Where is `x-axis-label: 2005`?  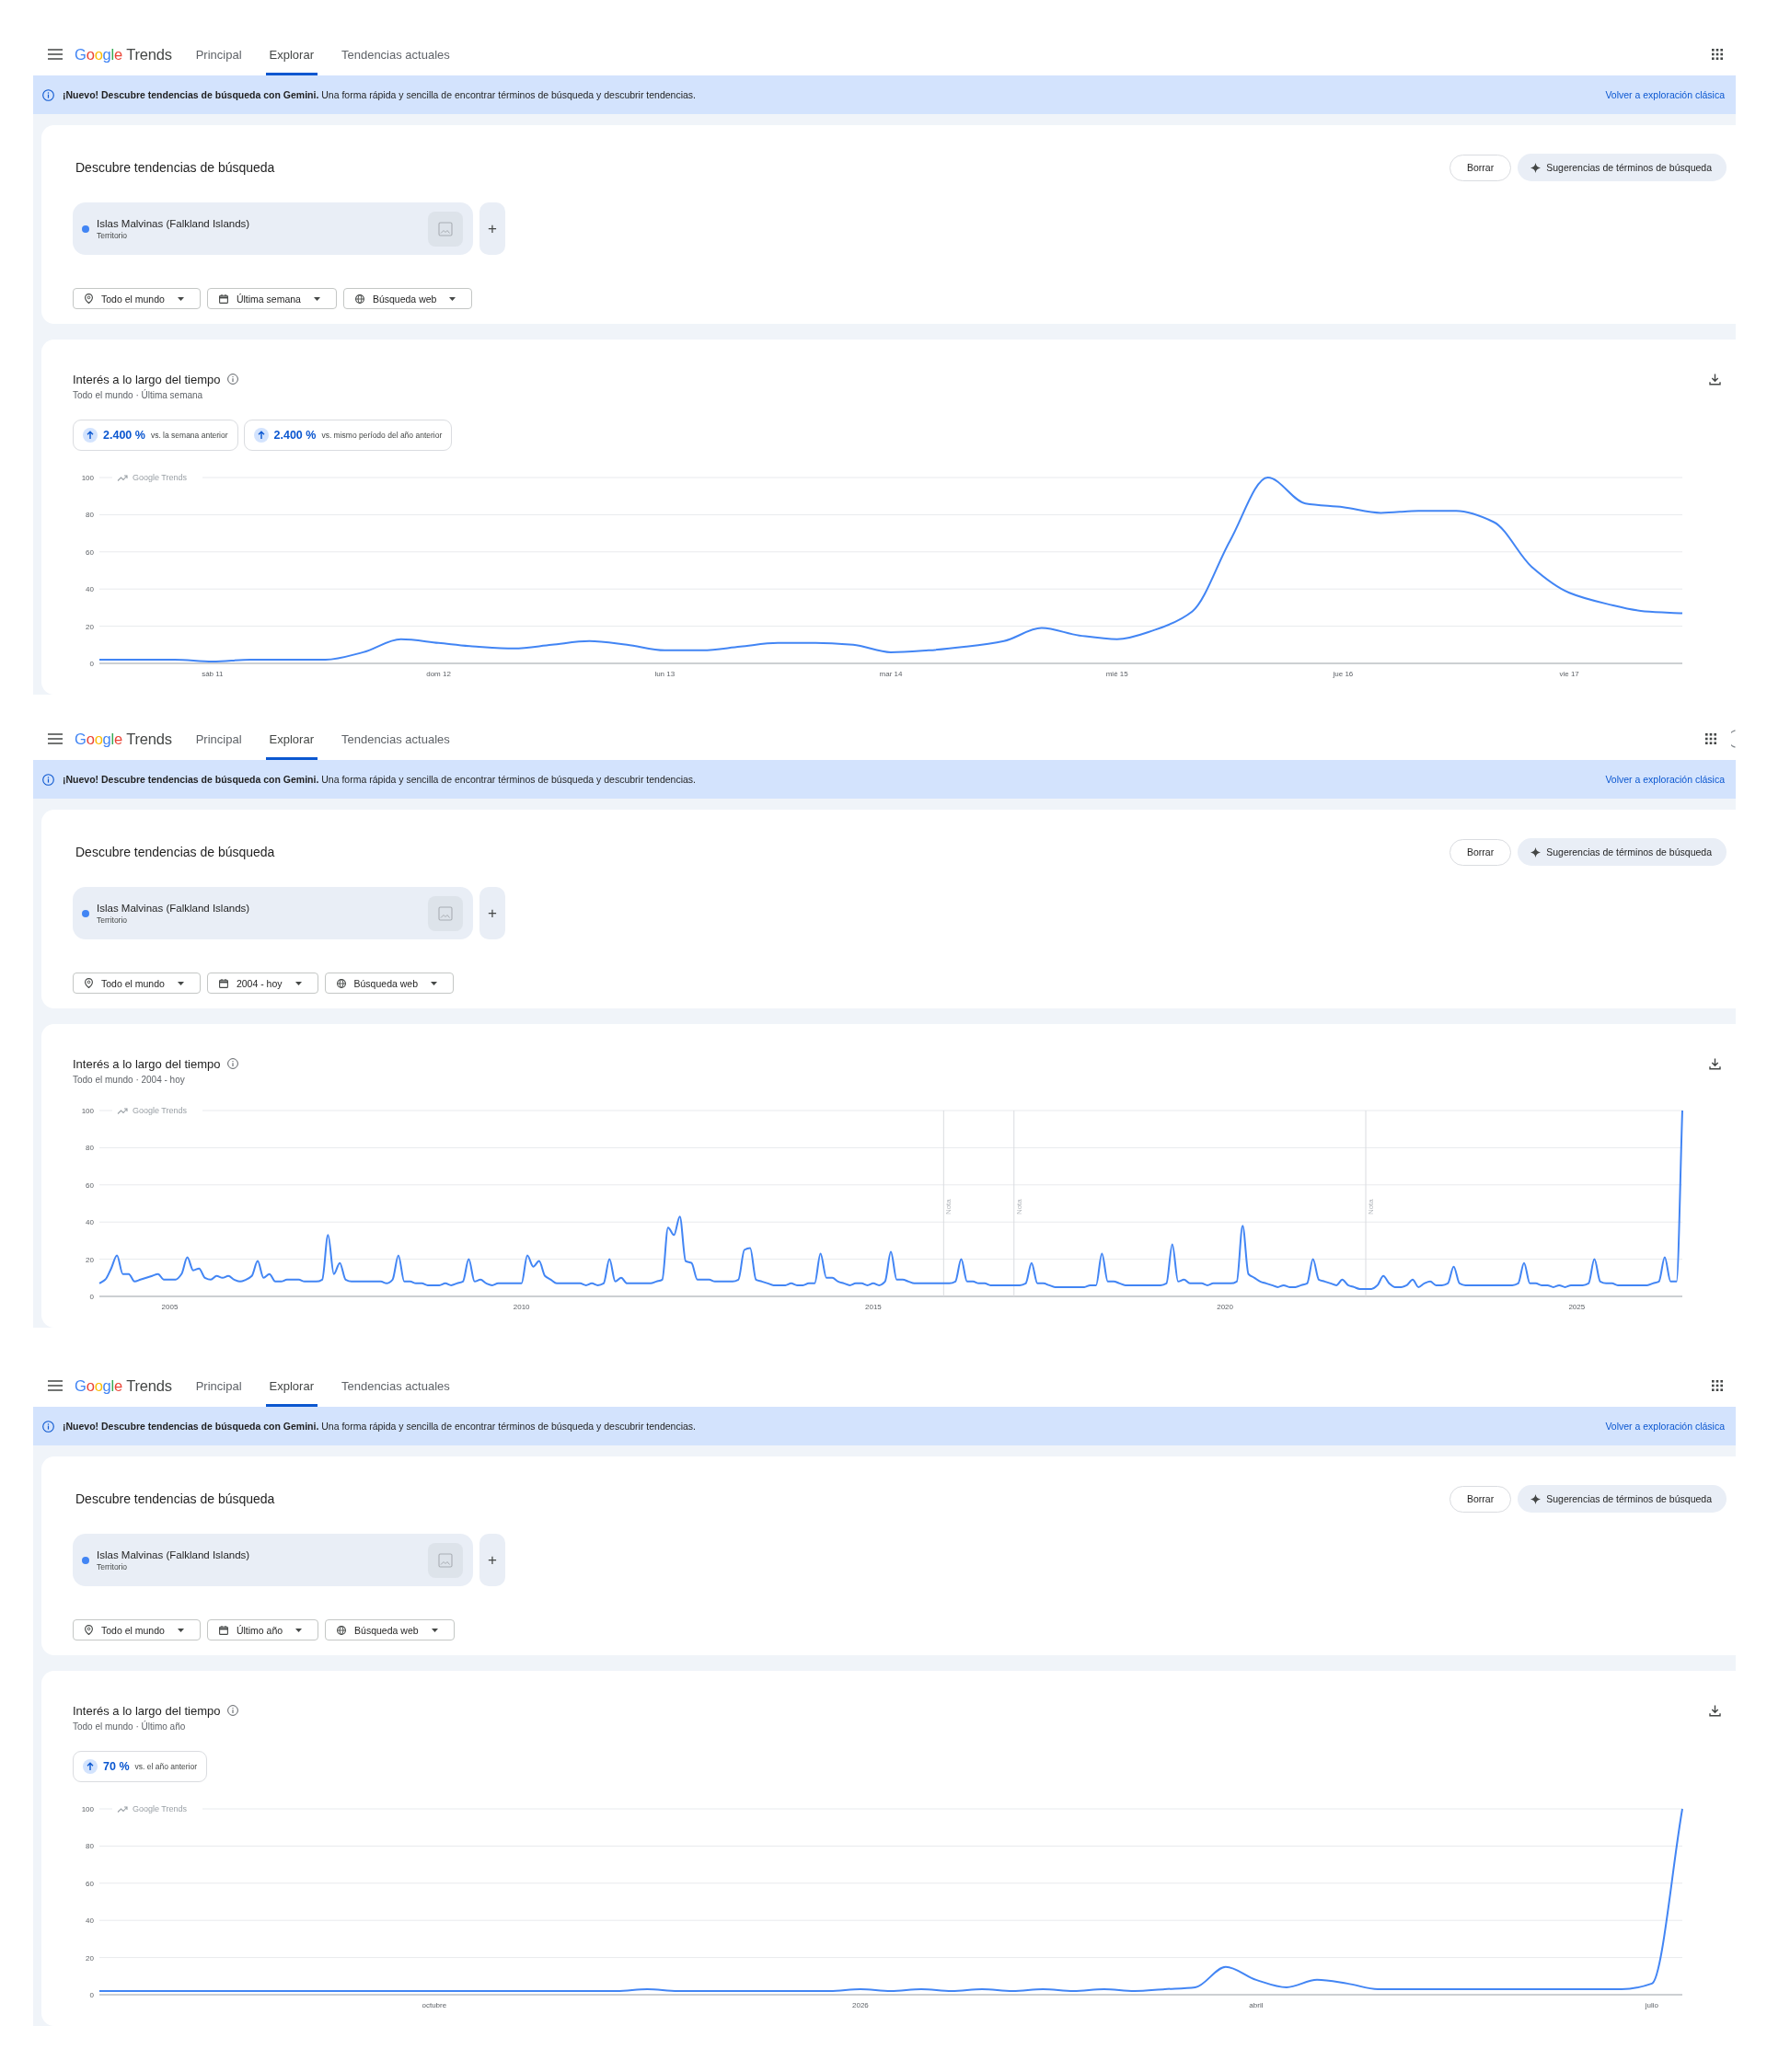
x-axis-label: 2005 is located at coordinates (170, 1307).